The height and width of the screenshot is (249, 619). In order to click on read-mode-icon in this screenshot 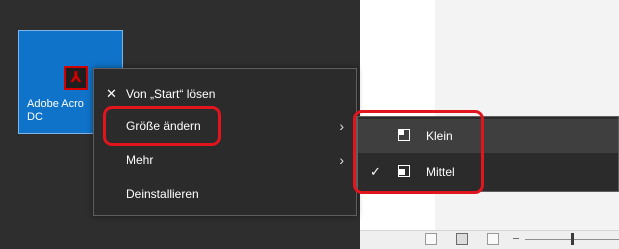, I will do `click(431, 239)`.